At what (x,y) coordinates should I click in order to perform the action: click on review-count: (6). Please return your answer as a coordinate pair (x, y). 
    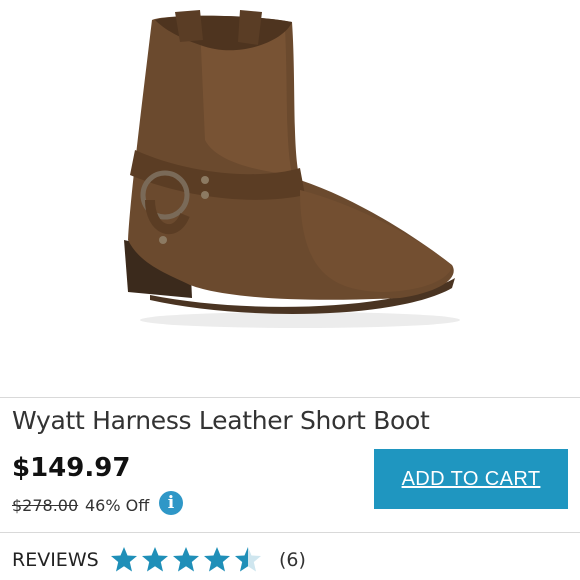
    Looking at the image, I should click on (292, 560).